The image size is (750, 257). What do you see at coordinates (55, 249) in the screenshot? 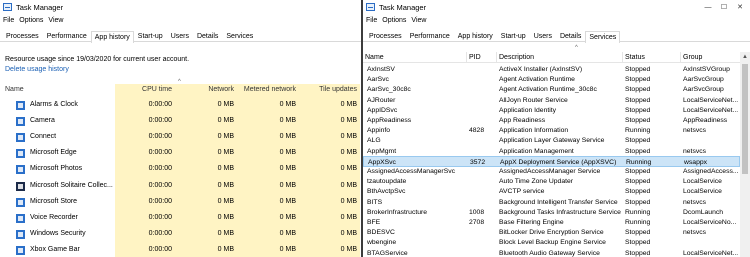
I see `app-name: Xbox Game Bar` at bounding box center [55, 249].